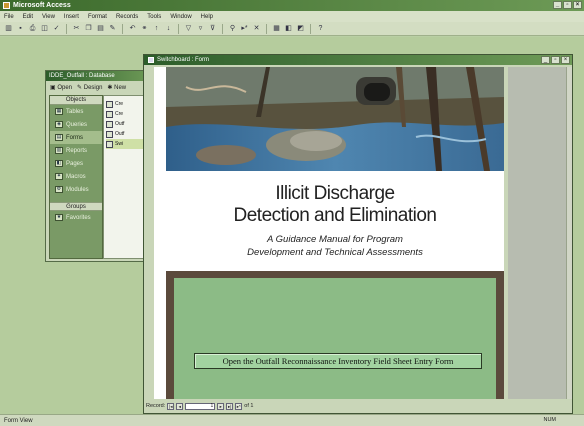  Describe the element at coordinates (82, 76) in the screenshot. I see `database-window-title: IDDE_Outfall : Database` at that location.